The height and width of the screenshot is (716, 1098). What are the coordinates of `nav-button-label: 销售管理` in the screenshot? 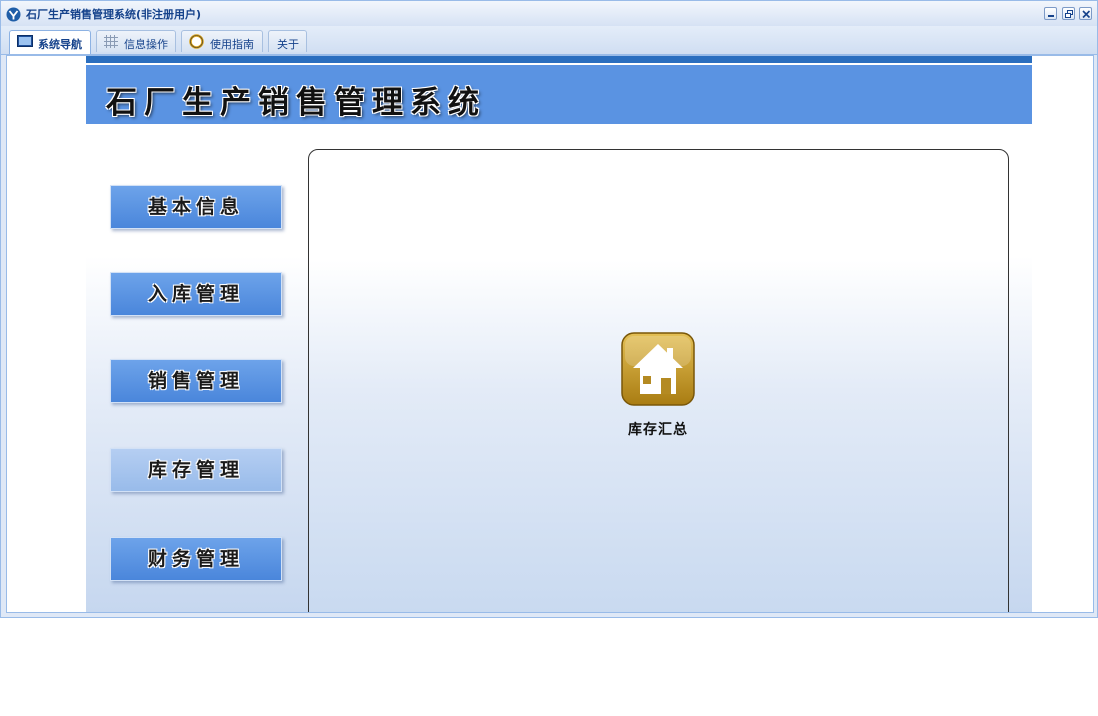 It's located at (195, 381).